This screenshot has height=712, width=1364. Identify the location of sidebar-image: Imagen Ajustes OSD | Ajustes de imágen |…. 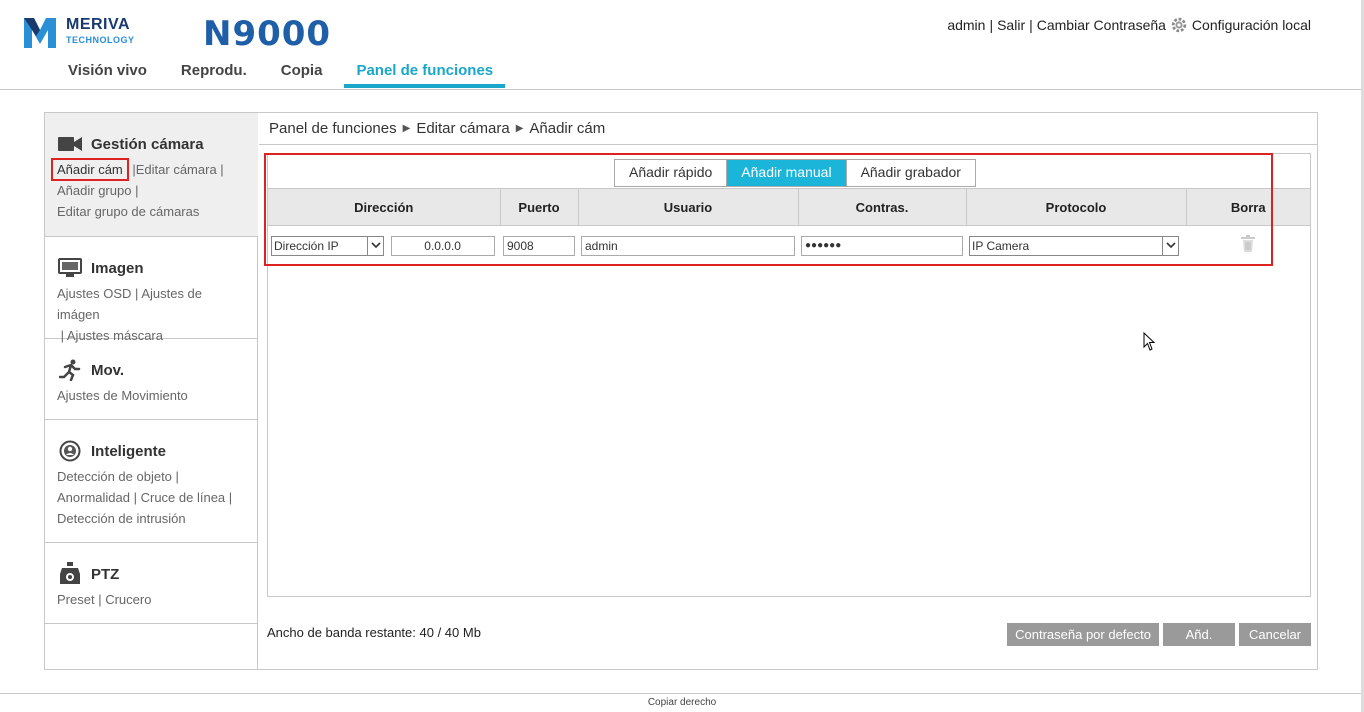
(151, 290).